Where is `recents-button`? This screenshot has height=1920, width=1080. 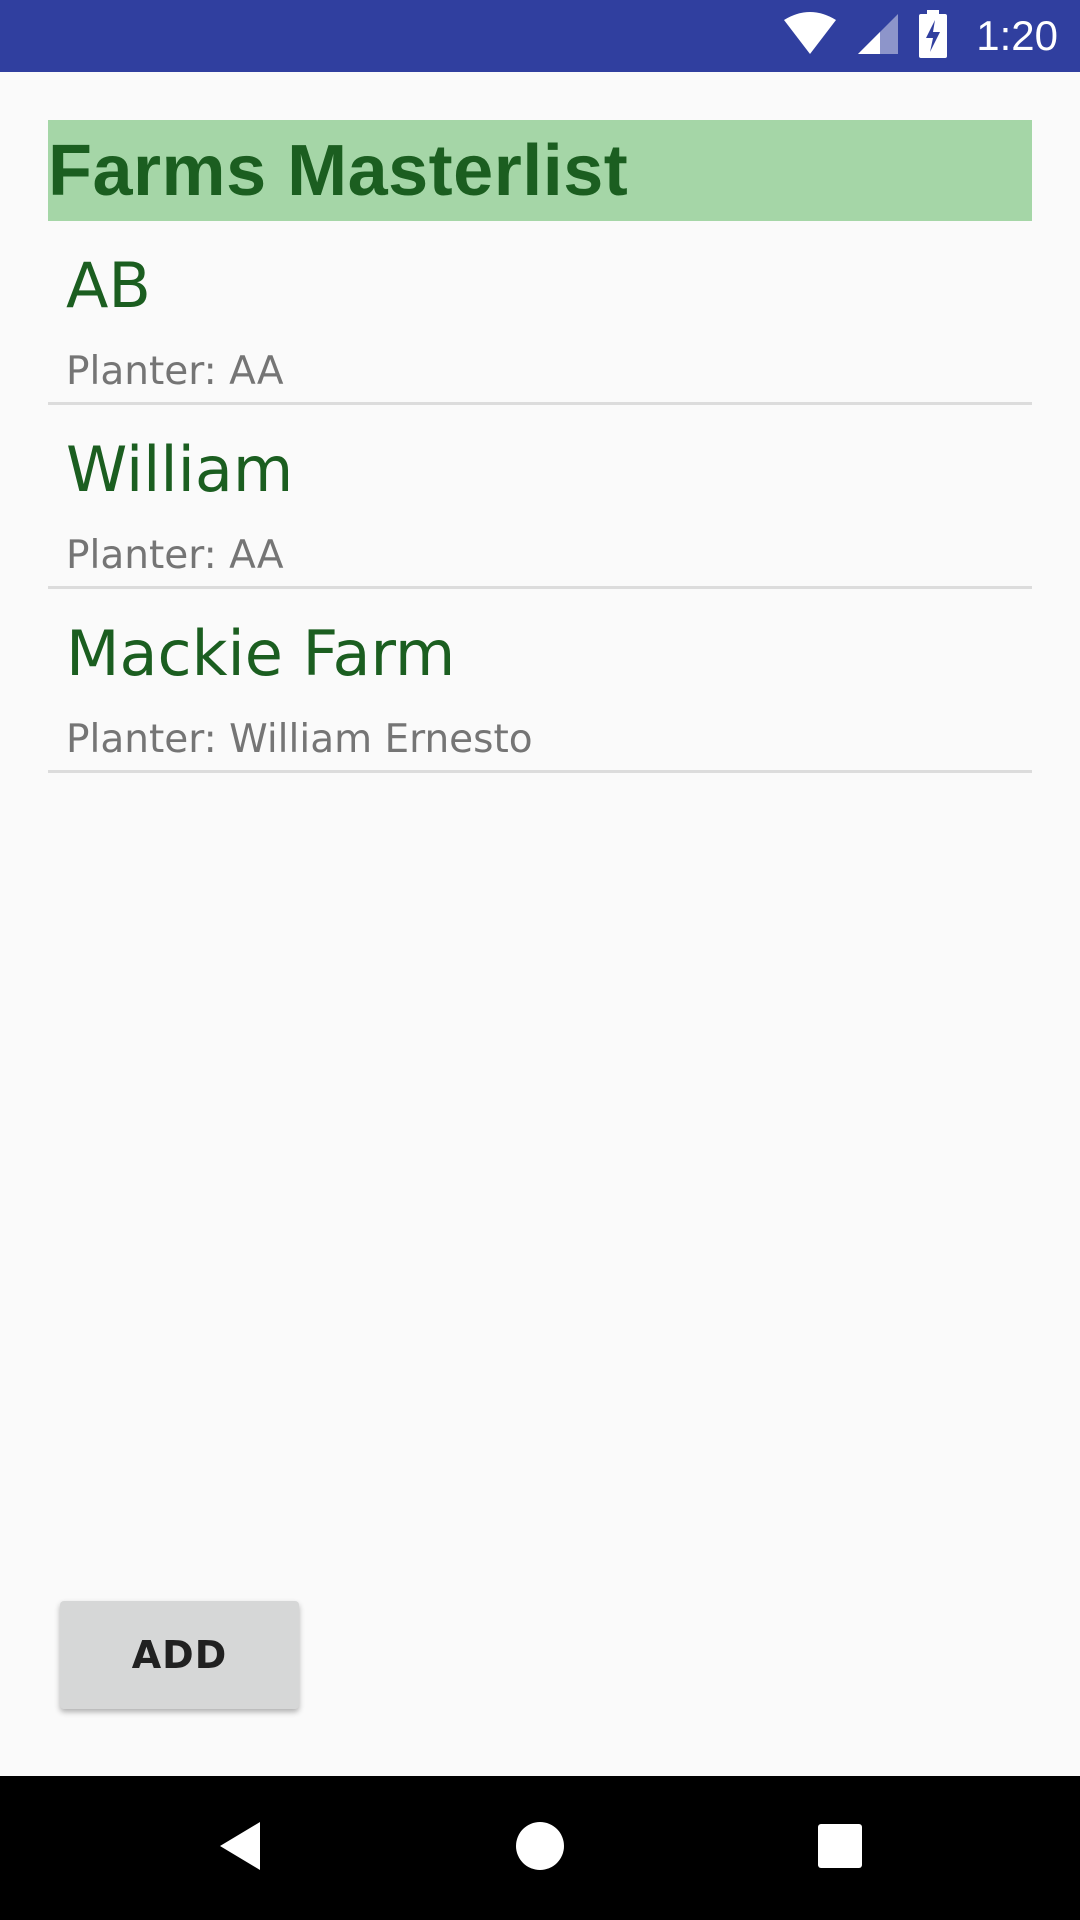 recents-button is located at coordinates (840, 1848).